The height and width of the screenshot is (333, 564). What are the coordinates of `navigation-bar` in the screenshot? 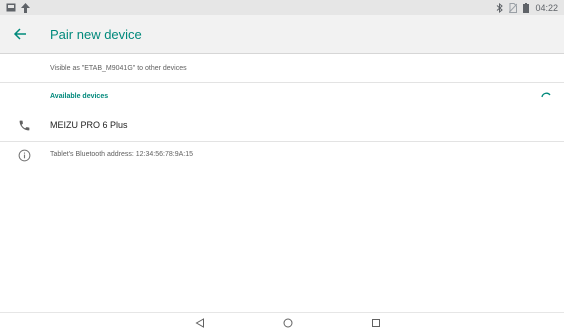 It's located at (282, 322).